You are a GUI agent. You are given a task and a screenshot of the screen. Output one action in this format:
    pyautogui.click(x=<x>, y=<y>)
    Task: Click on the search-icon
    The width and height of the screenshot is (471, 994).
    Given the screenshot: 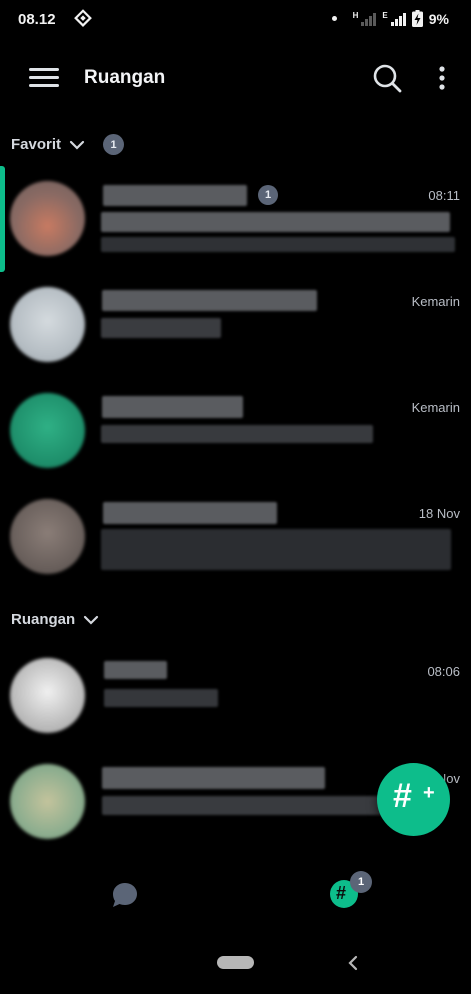 What is the action you would take?
    pyautogui.click(x=387, y=78)
    